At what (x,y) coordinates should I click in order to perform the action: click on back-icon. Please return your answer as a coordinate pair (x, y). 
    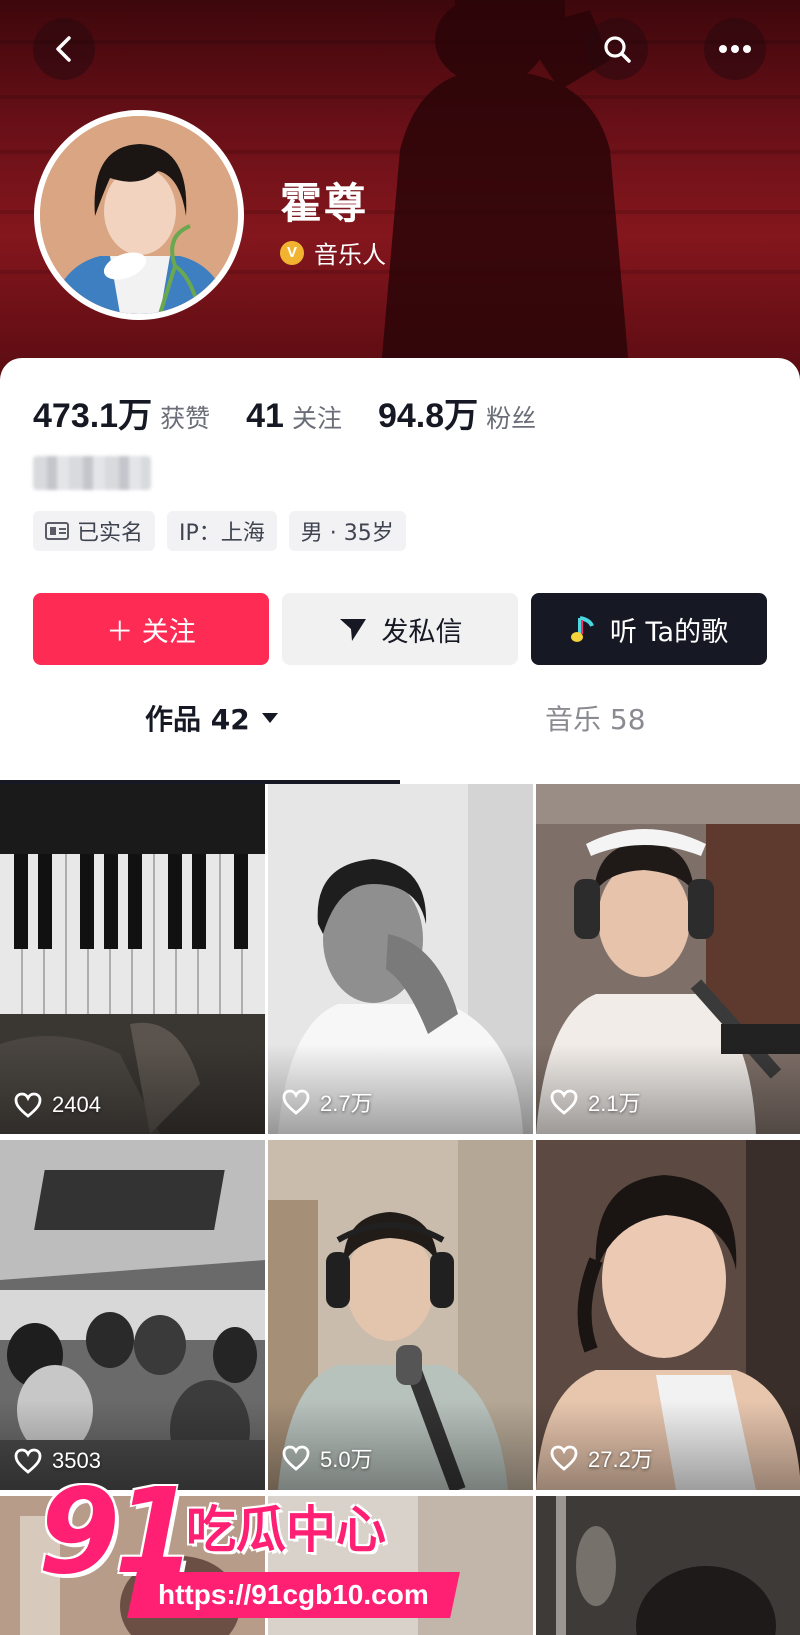
    Looking at the image, I should click on (63, 49).